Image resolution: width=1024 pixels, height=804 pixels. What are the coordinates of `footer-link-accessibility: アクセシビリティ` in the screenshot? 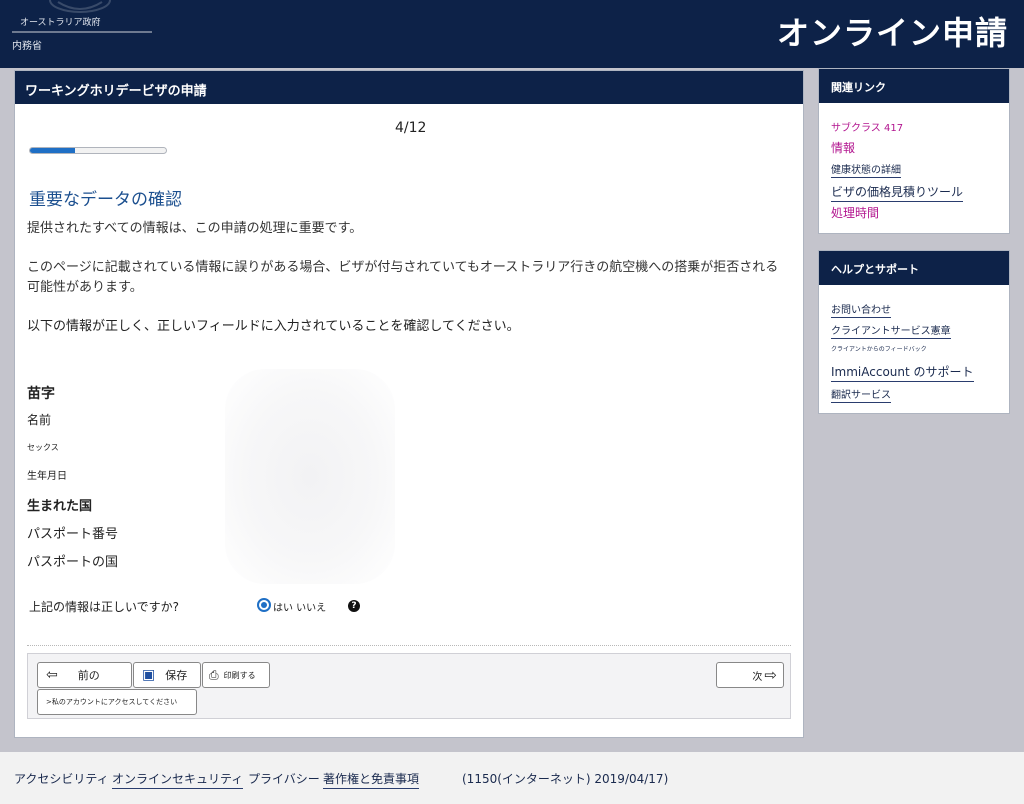 It's located at (61, 778).